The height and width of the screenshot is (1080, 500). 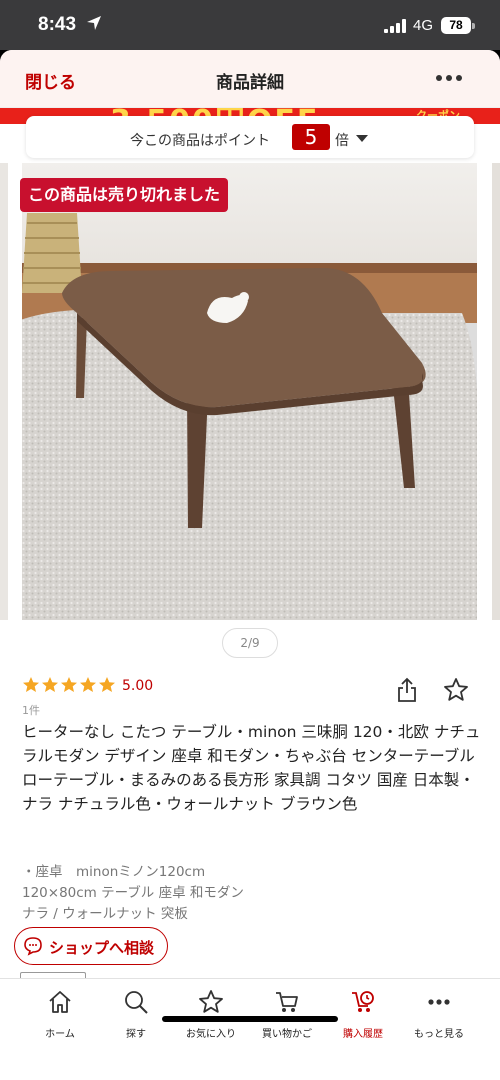 I want to click on caret-down-icon, so click(x=362, y=138).